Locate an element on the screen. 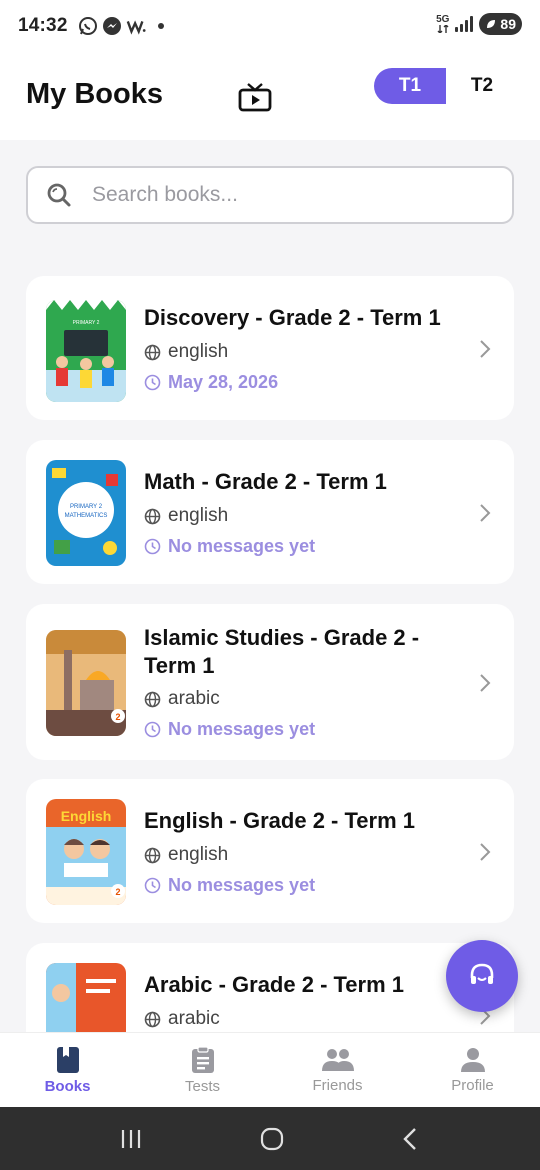 This screenshot has height=1170, width=540. book-title: Islamic Studies - Grade 2 - Term 1 is located at coordinates (282, 651).